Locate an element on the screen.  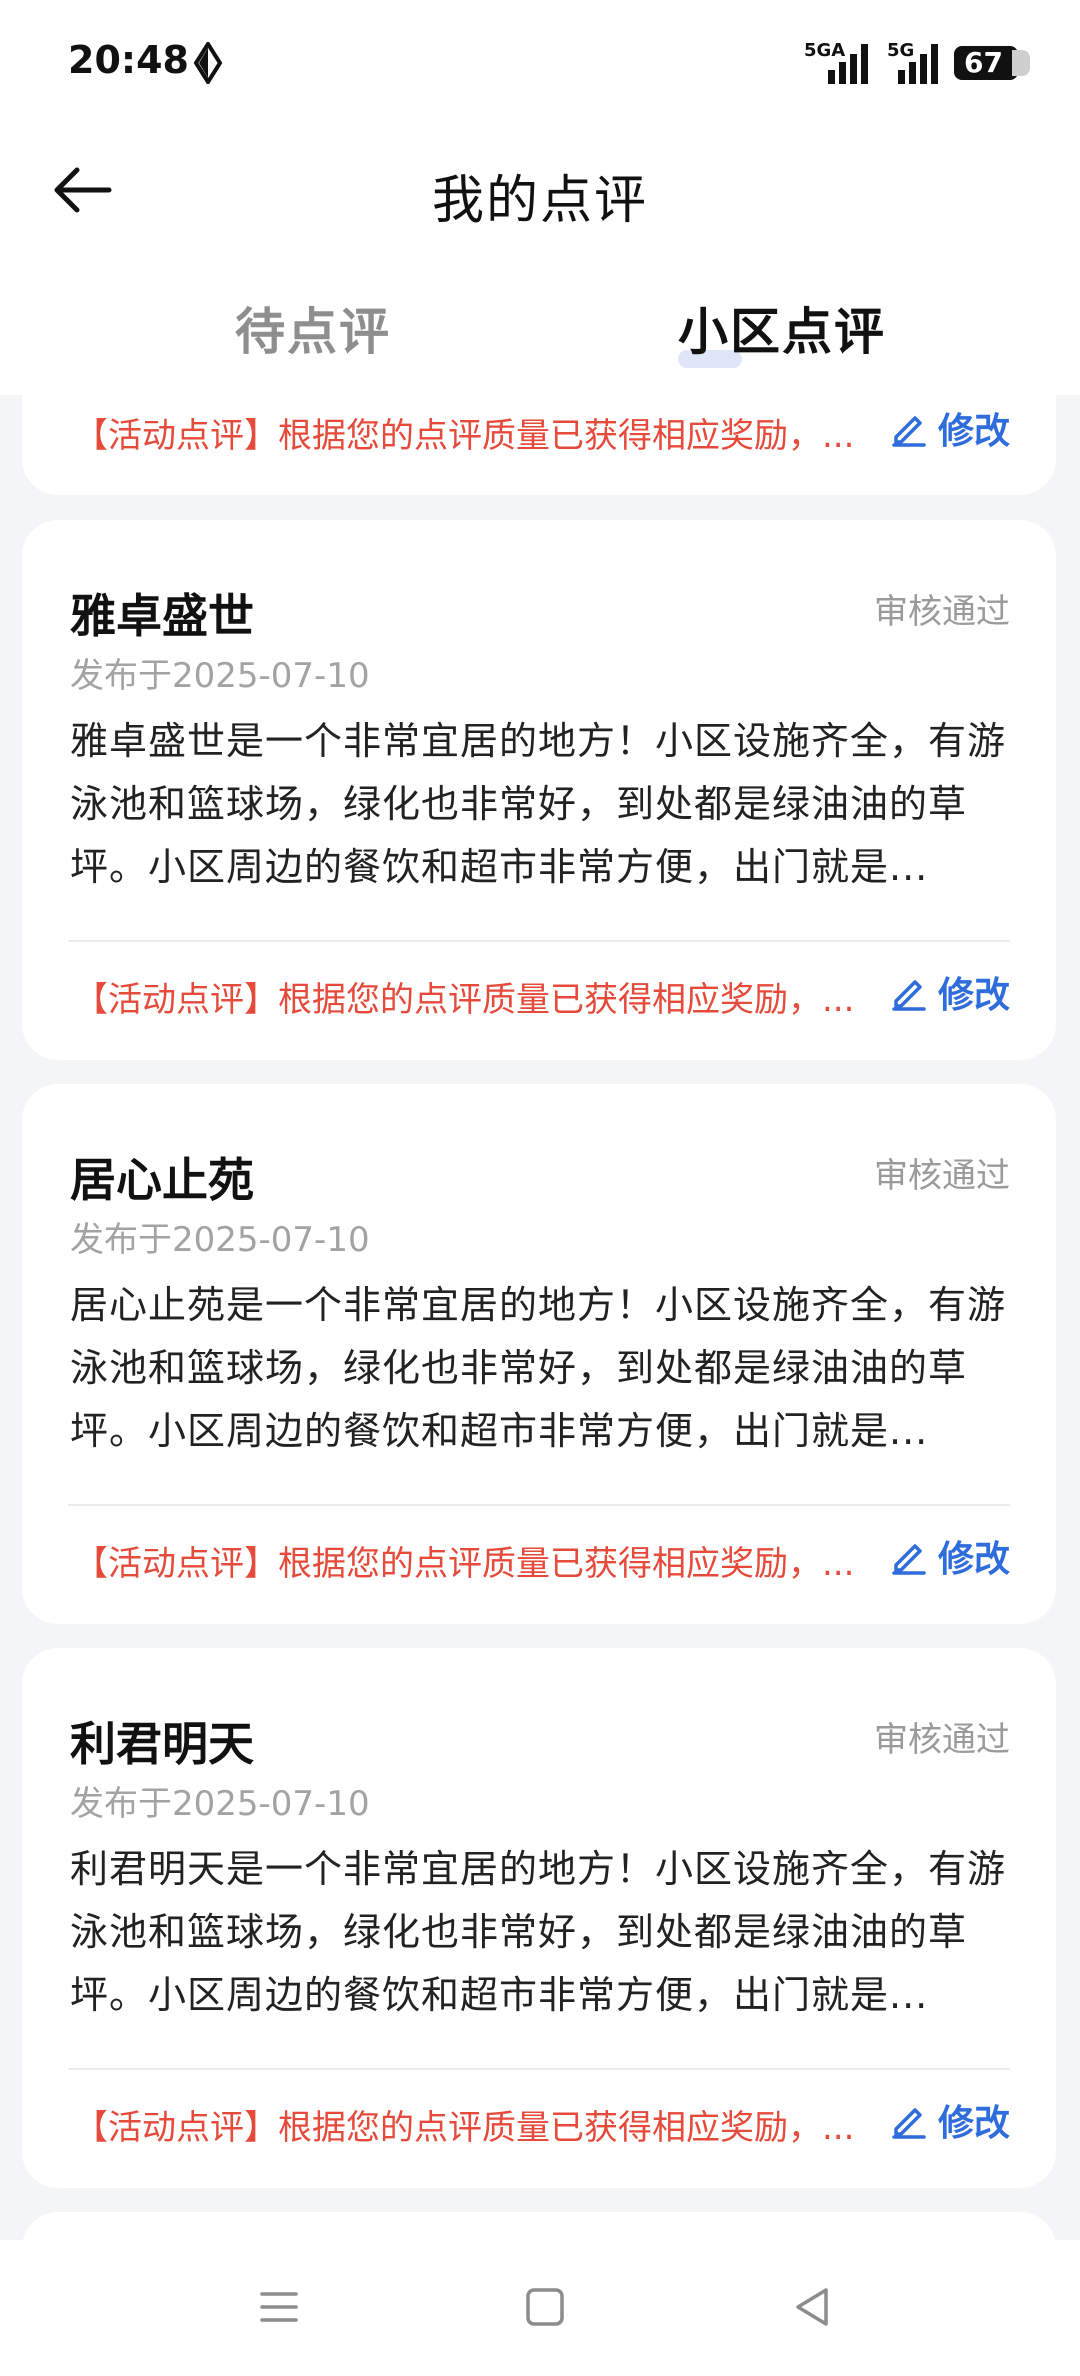
tab-community-review-label: 小区点评 is located at coordinates (782, 332).